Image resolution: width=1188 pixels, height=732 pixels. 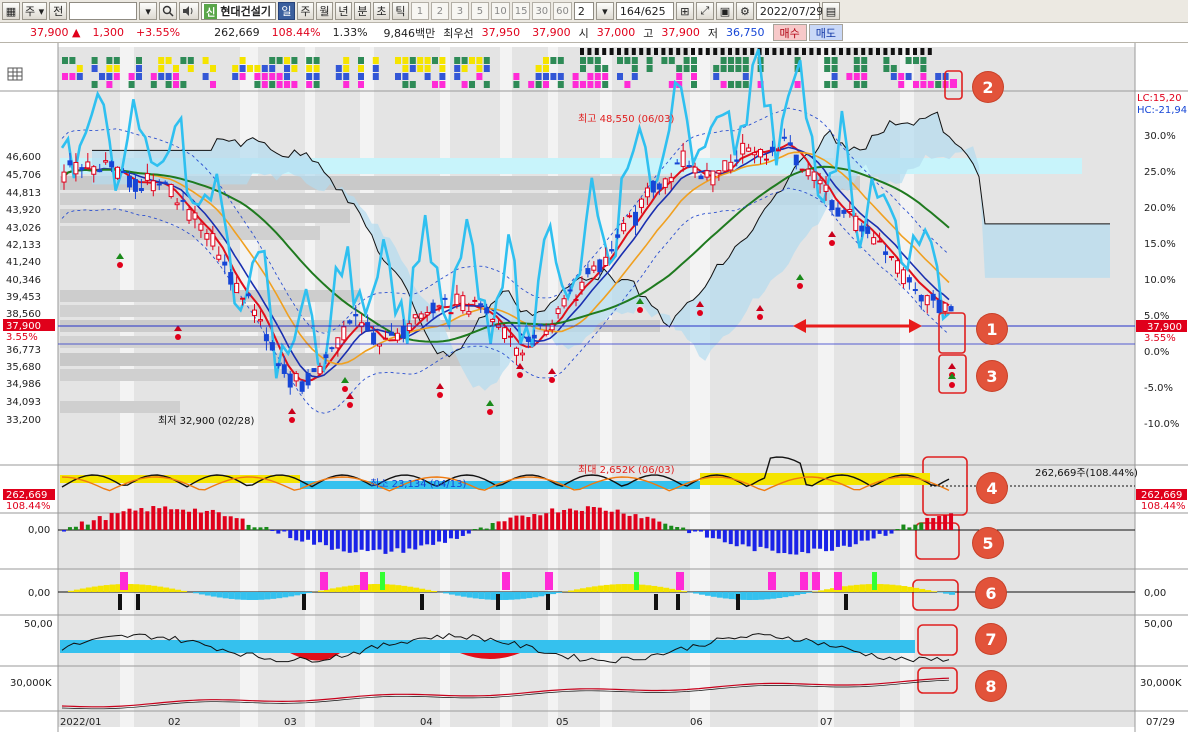 I want to click on count-field: 164/625, so click(x=644, y=11).